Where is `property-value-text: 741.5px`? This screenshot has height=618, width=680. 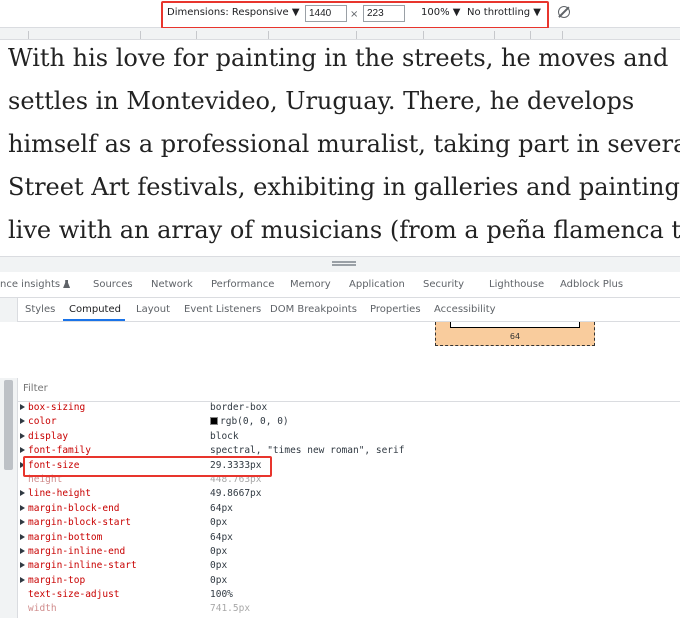 property-value-text: 741.5px is located at coordinates (230, 609).